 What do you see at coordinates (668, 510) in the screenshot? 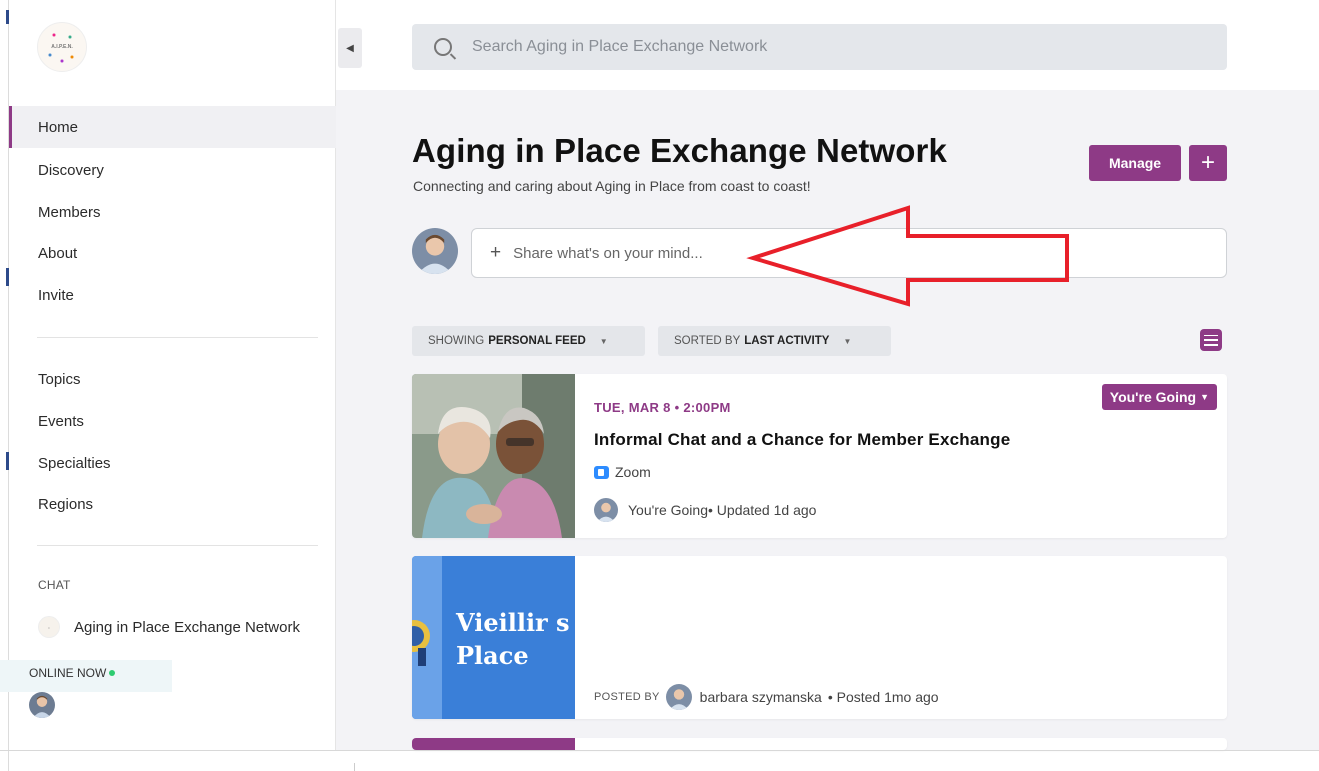
I see `rsvp-status: You're Going` at bounding box center [668, 510].